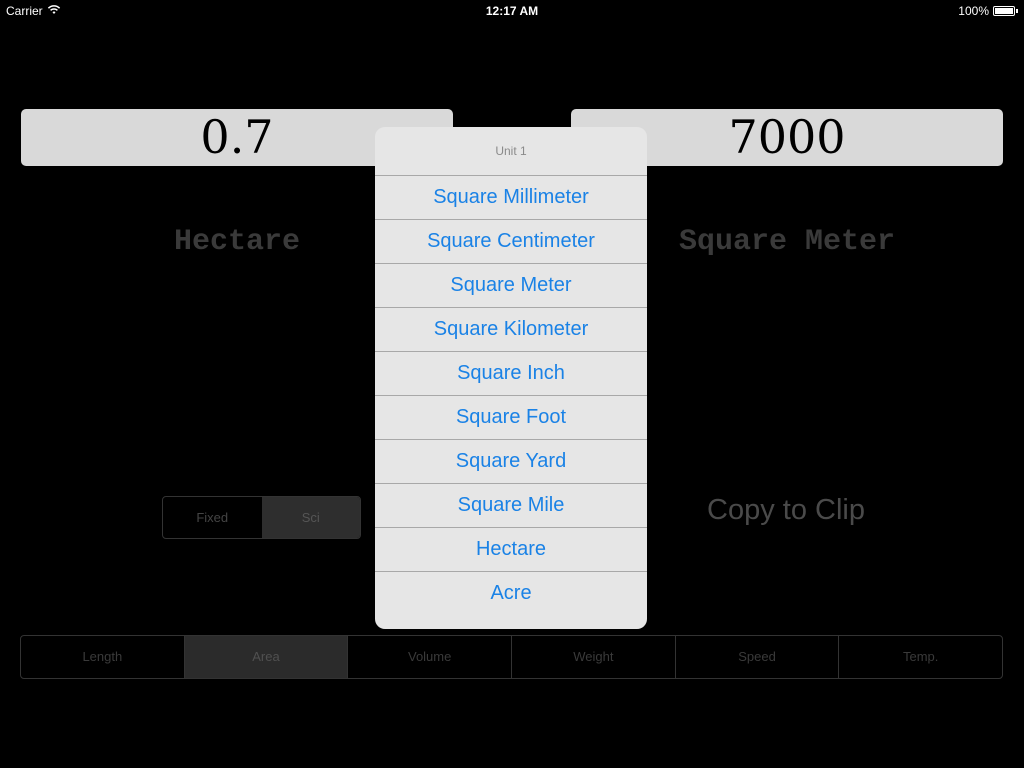  Describe the element at coordinates (786, 510) in the screenshot. I see `copy-to-clip-button: Copy to Clip` at that location.